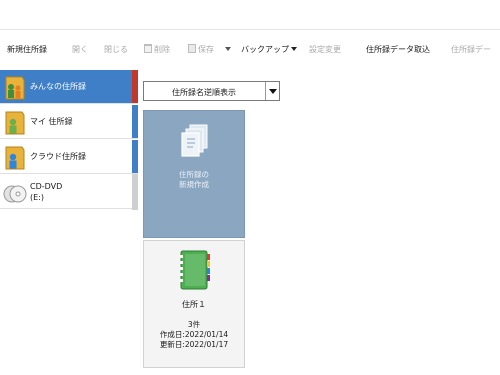  Describe the element at coordinates (46, 192) in the screenshot. I see `sidebar-item-label: CD-DVD (E:)` at that location.